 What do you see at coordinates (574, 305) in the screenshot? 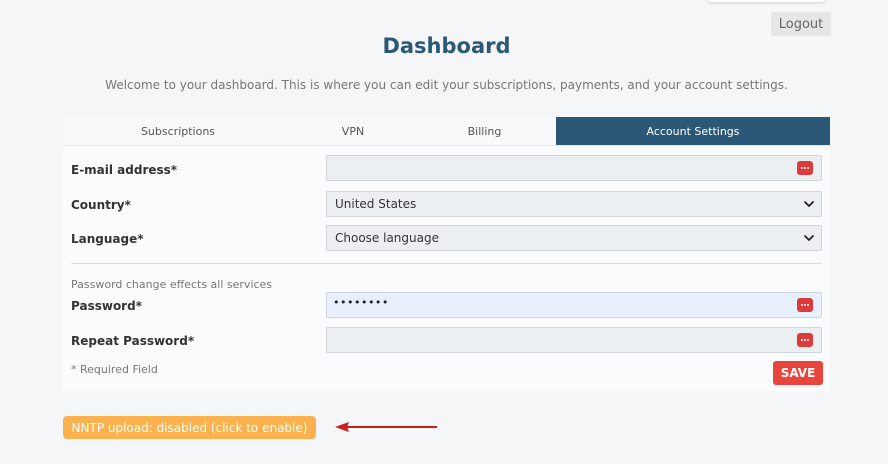
I see `password-field: ••••••••` at bounding box center [574, 305].